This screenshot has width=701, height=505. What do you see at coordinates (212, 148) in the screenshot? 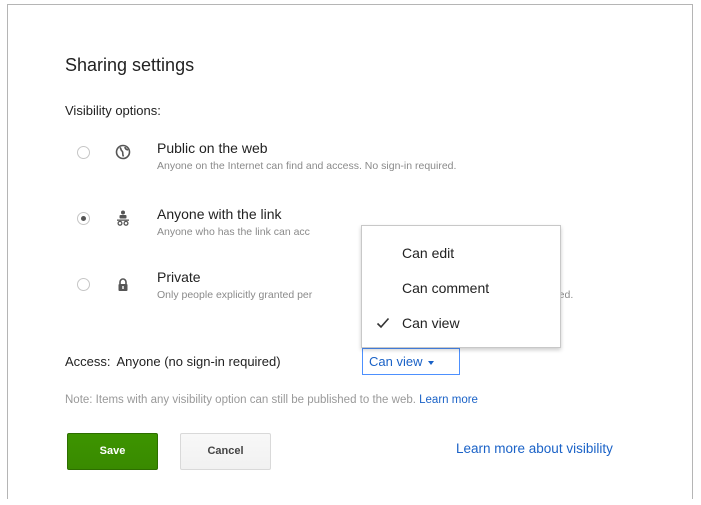
I see `option-title: Public on the web` at bounding box center [212, 148].